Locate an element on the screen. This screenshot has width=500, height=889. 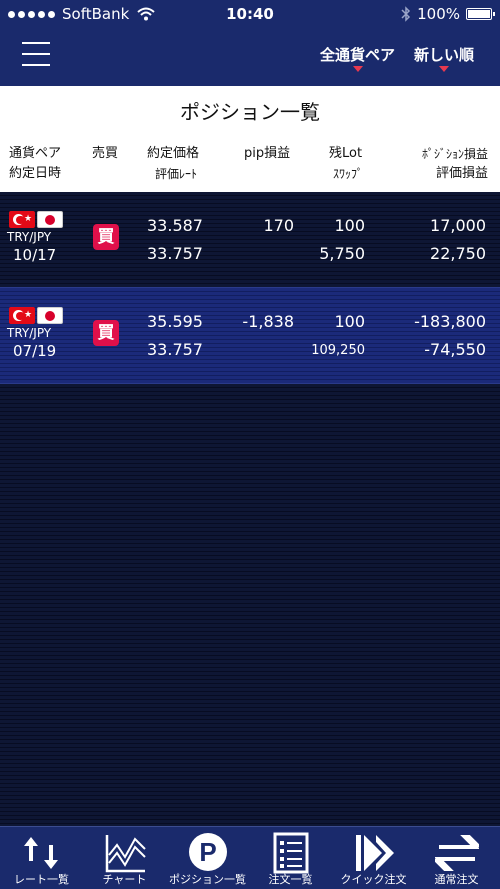
bluetooth-icon is located at coordinates (406, 14).